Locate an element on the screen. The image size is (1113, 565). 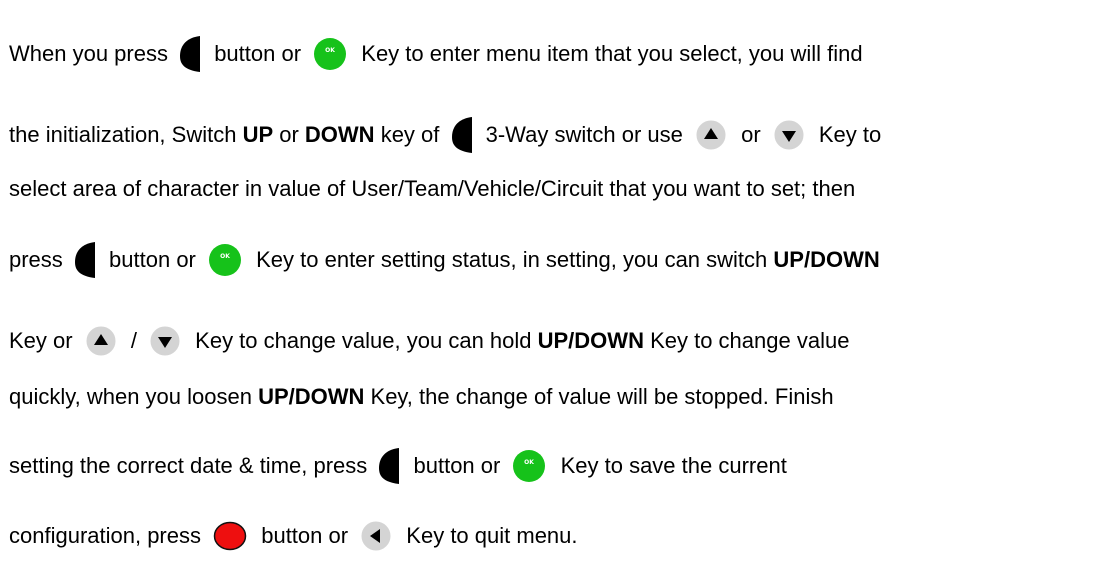
text: Key to is located at coordinates (847, 134).